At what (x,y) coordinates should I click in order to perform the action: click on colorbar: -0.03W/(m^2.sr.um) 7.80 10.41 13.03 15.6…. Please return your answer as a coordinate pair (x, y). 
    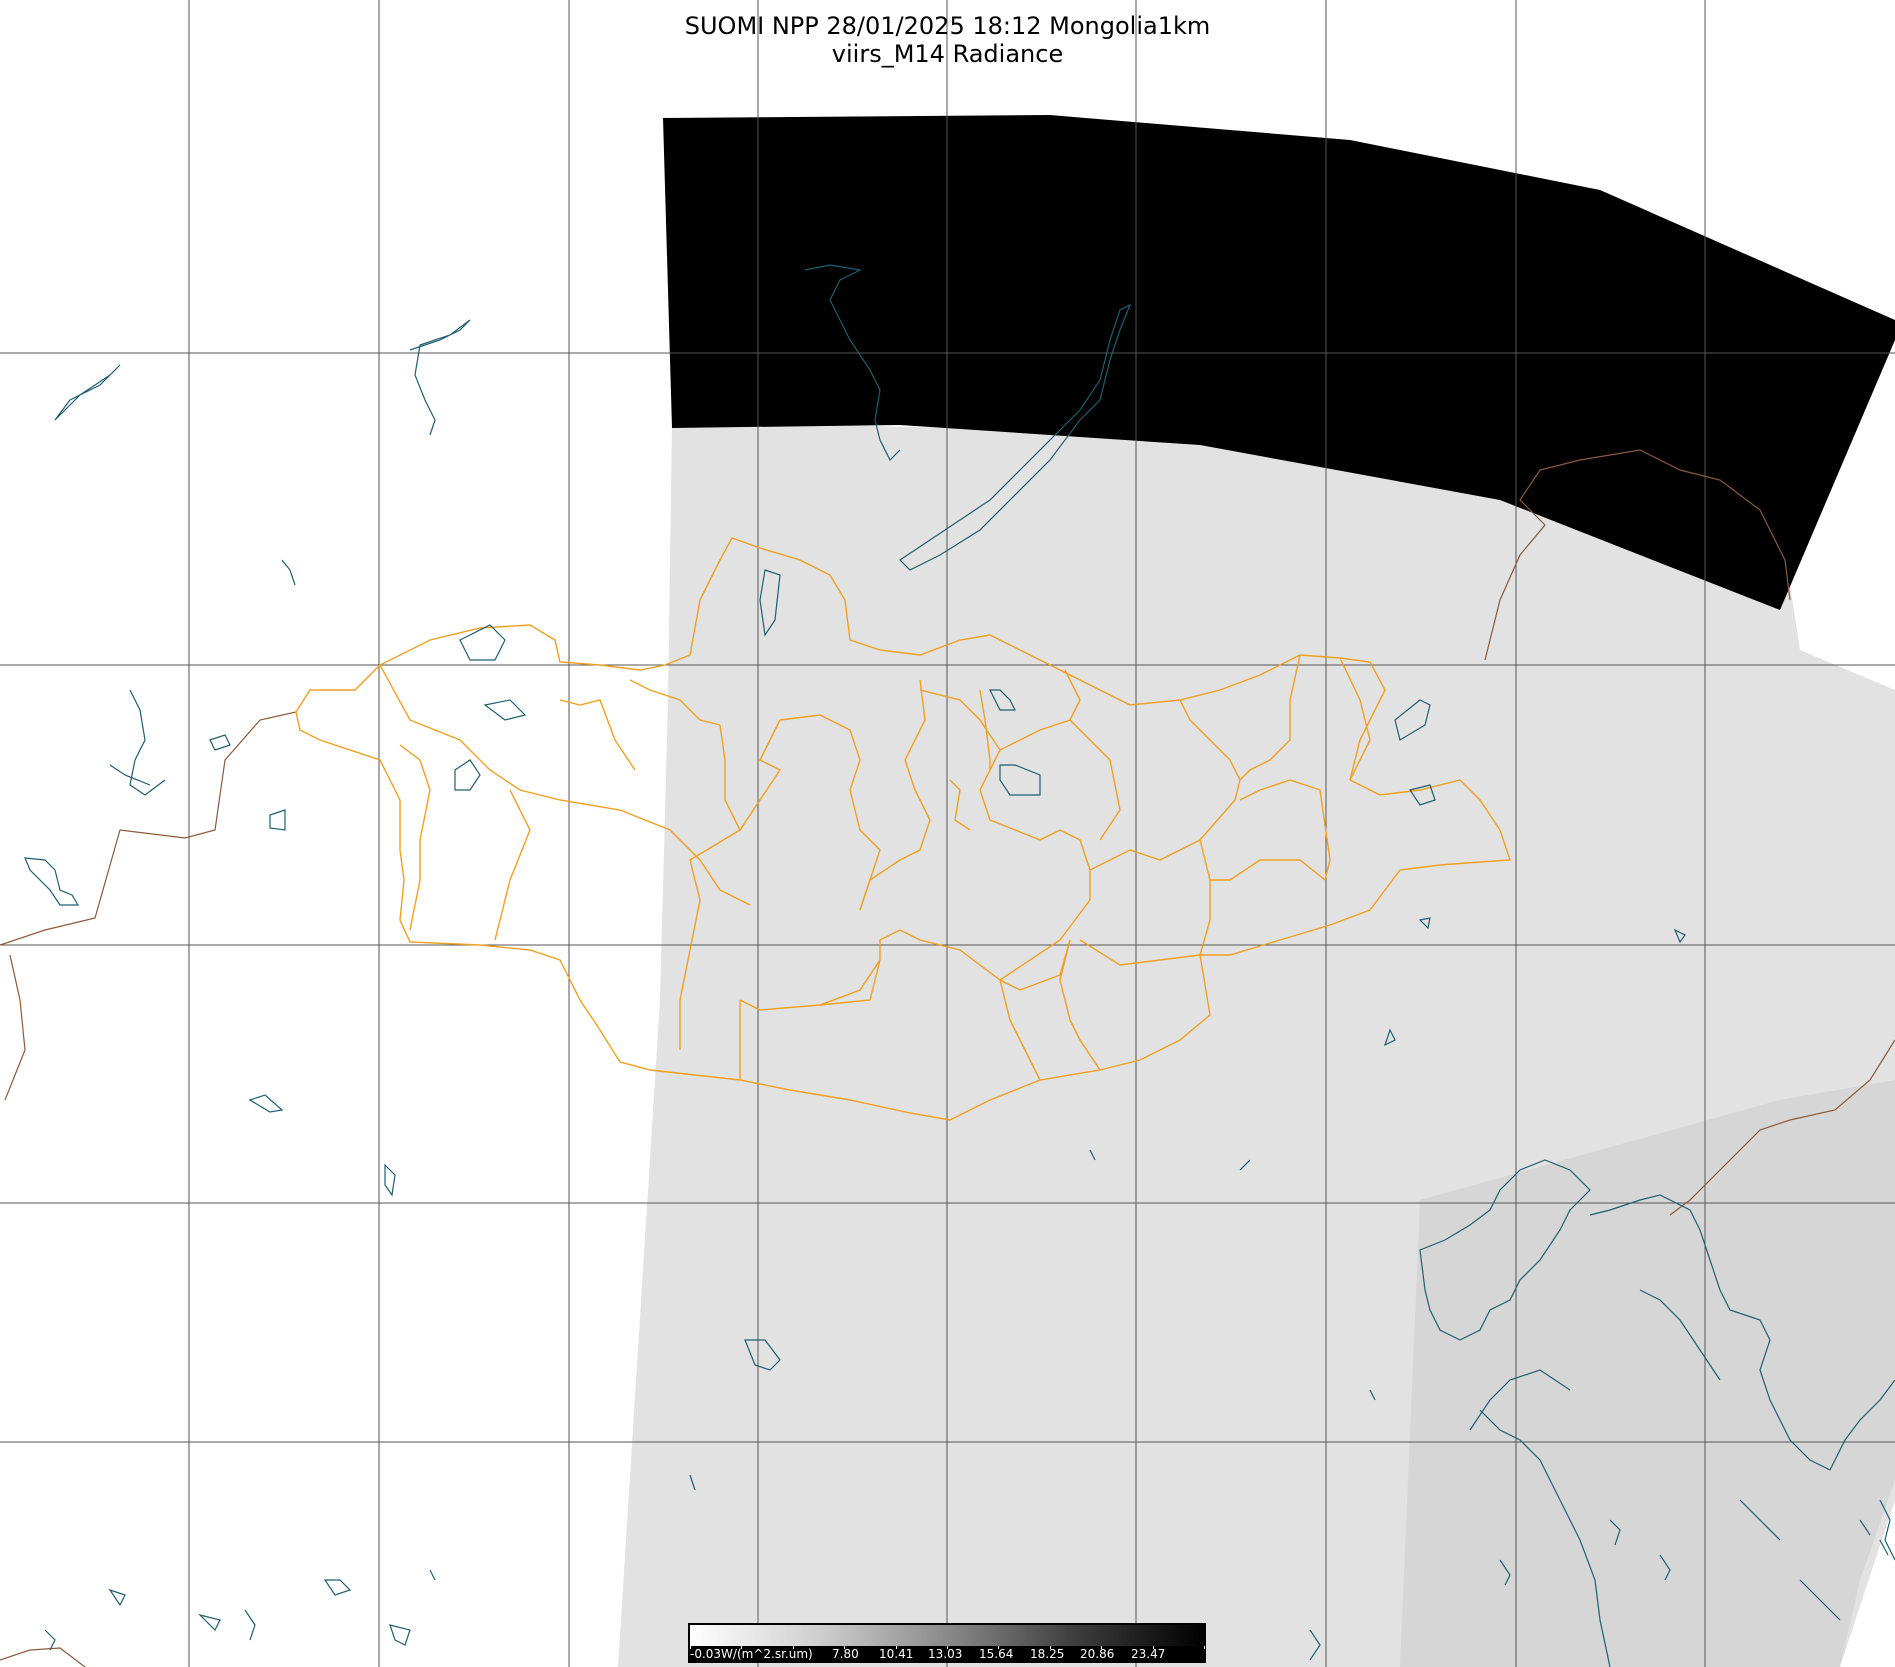
    Looking at the image, I should click on (947, 1643).